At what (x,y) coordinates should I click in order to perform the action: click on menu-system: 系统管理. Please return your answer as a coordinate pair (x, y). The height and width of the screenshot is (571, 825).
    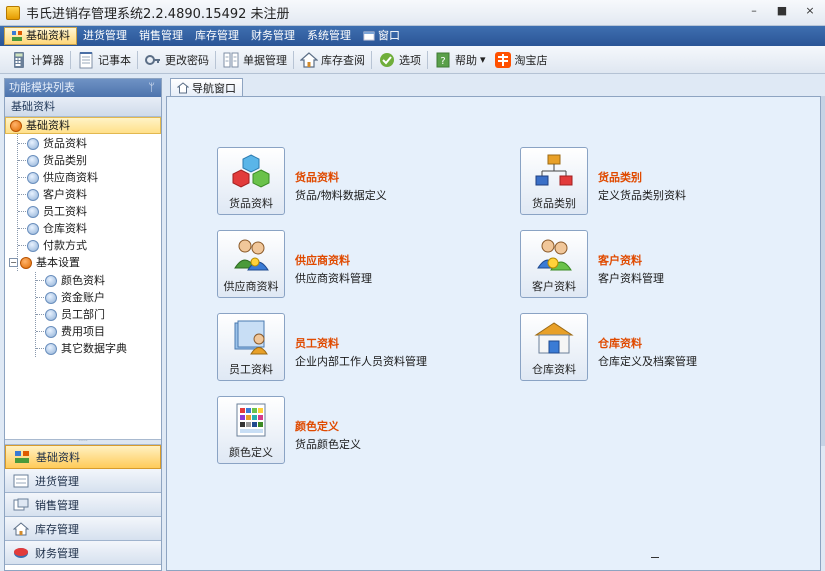
    Looking at the image, I should click on (329, 36).